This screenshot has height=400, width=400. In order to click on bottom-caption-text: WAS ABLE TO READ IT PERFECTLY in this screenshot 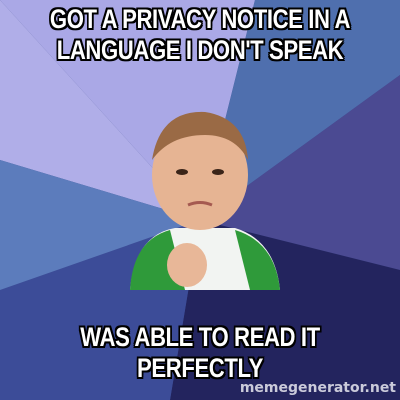, I will do `click(200, 352)`.